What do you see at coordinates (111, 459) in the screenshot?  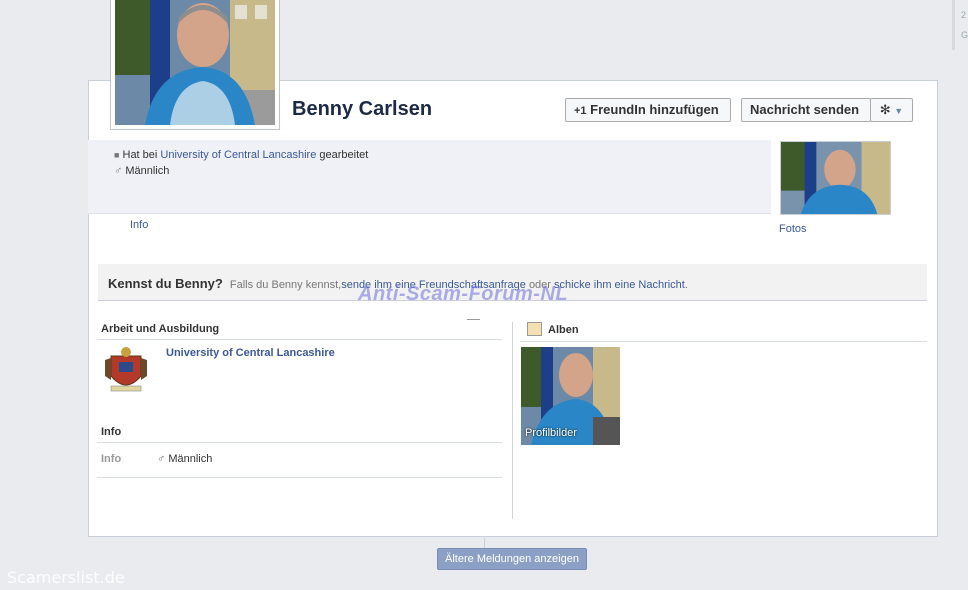 I see `info-label: Info` at bounding box center [111, 459].